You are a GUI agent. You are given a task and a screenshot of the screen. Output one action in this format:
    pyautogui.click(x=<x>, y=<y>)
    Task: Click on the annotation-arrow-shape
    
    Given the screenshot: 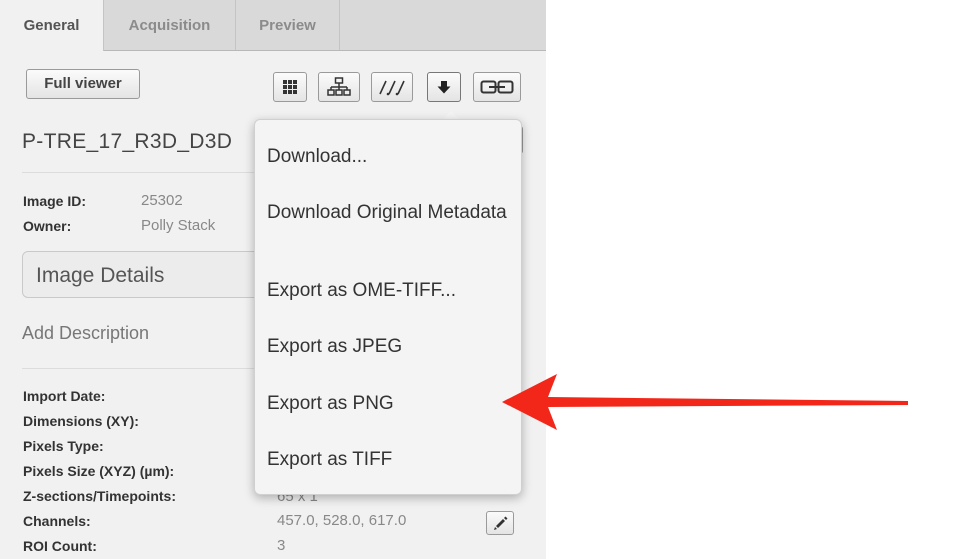 What is the action you would take?
    pyautogui.click(x=705, y=402)
    